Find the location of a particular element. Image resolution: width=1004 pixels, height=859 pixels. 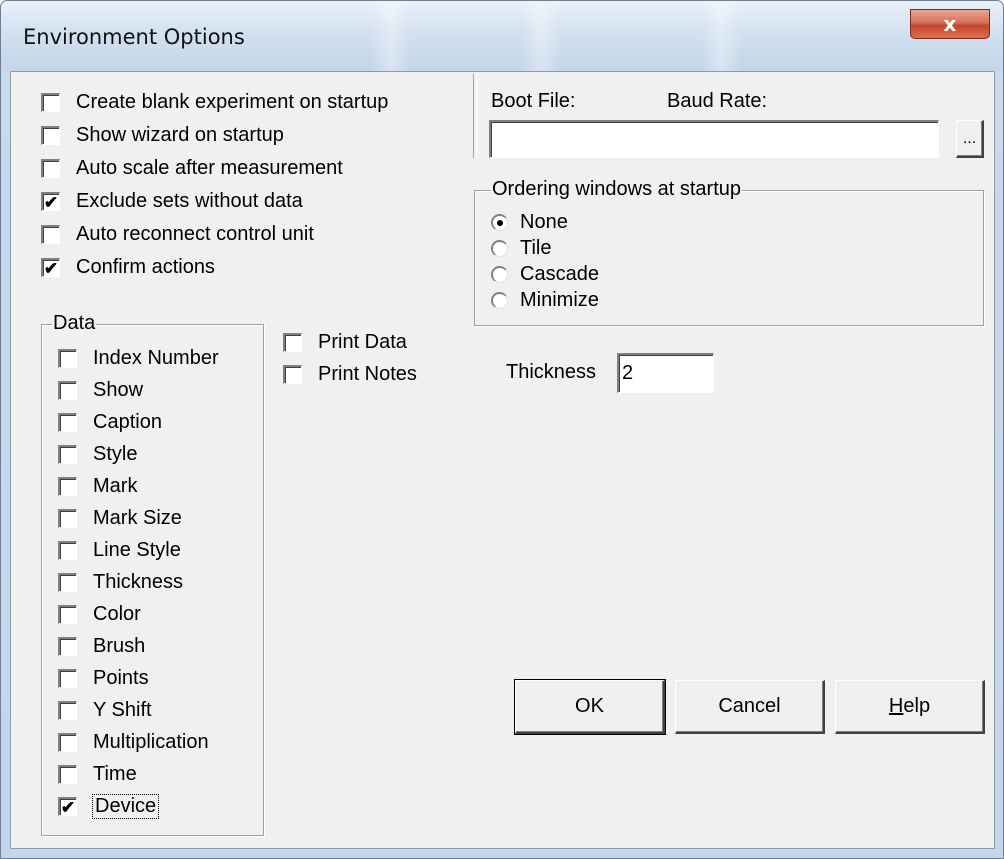

option-exclude-sets-without-data: ✔ Exclude sets without data is located at coordinates (172, 201).